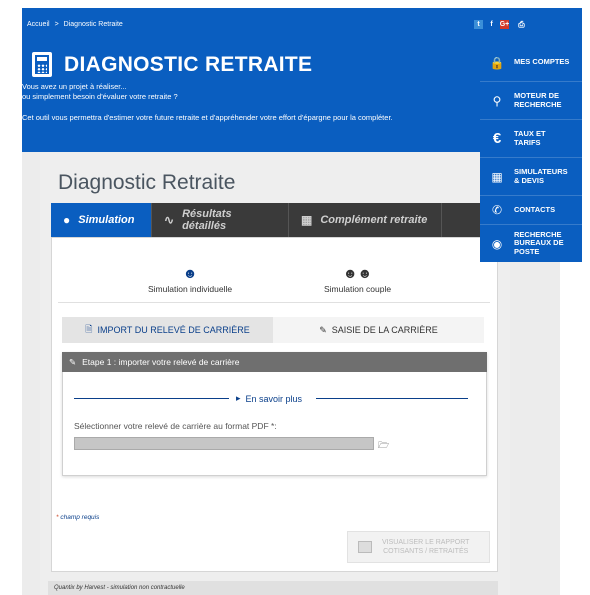  What do you see at coordinates (539, 242) in the screenshot?
I see `sidemenu-label-post-offices: RECHERCHE BUREAUX DE POSTE` at bounding box center [539, 242].